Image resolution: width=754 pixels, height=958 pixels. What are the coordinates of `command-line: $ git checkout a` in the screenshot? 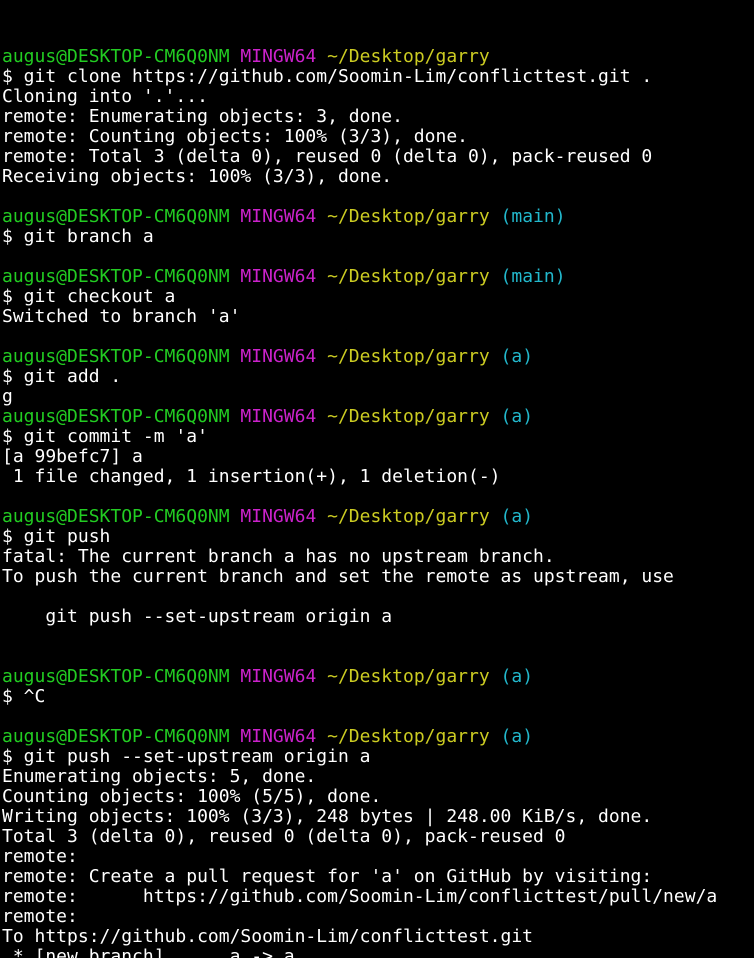 It's located at (89, 296).